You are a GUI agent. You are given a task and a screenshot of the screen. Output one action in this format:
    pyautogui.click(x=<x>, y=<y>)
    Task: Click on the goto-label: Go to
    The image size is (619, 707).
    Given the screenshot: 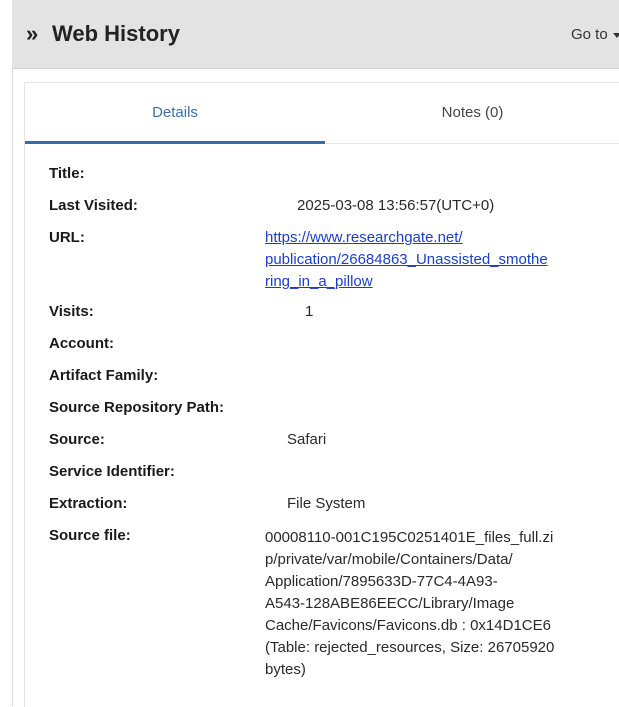 What is the action you would take?
    pyautogui.click(x=589, y=34)
    